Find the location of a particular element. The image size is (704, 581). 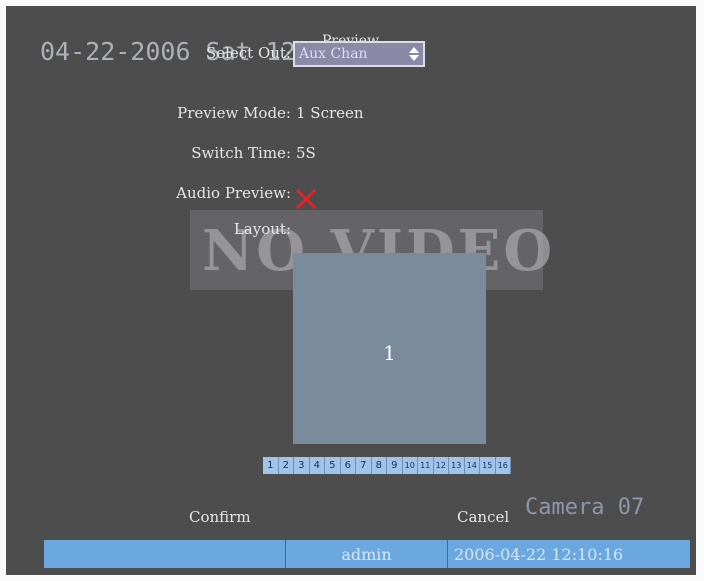

channel-button: 14 is located at coordinates (472, 465).